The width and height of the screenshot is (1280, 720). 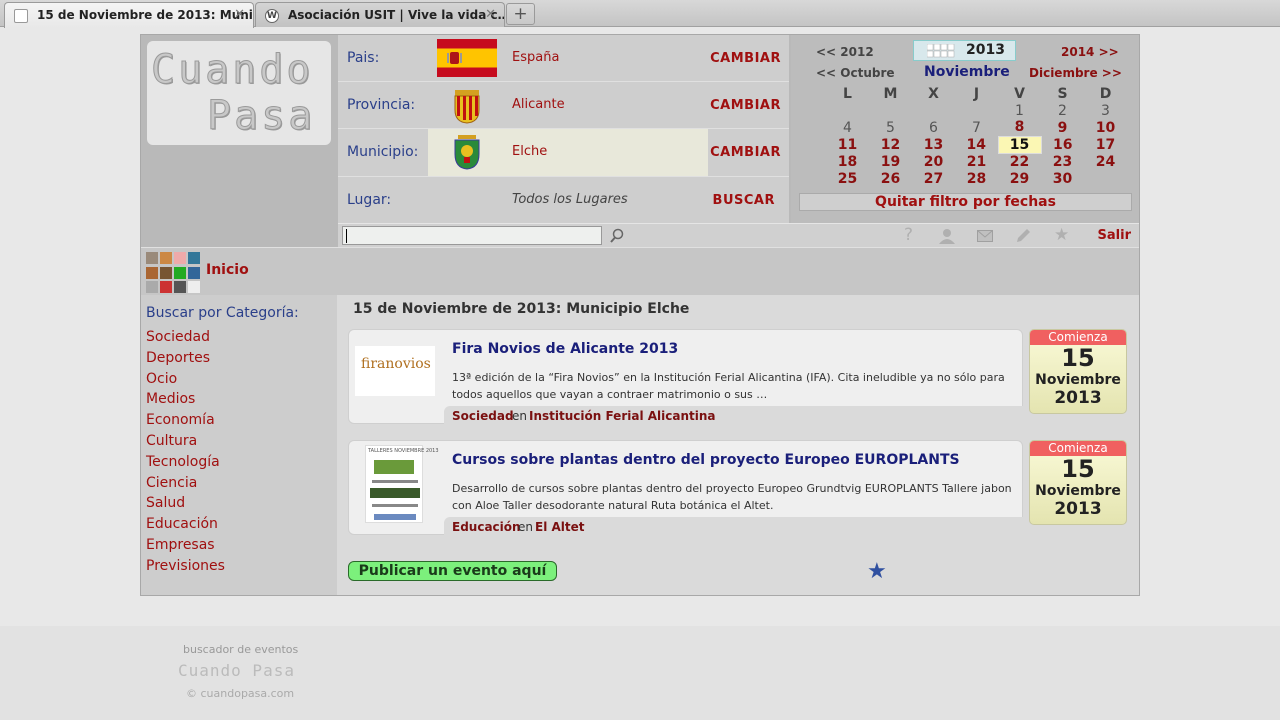 What do you see at coordinates (467, 58) in the screenshot?
I see `spain-flag-icon` at bounding box center [467, 58].